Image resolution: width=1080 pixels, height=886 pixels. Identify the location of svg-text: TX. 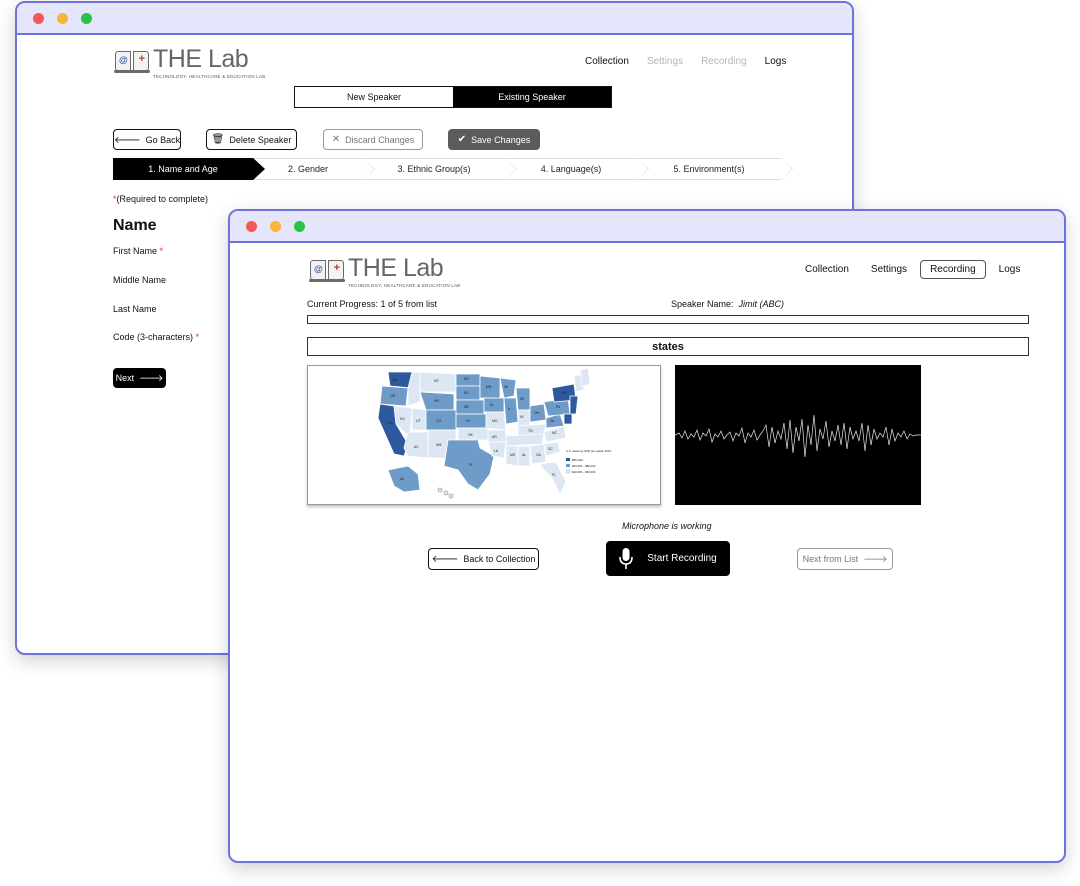
(470, 465).